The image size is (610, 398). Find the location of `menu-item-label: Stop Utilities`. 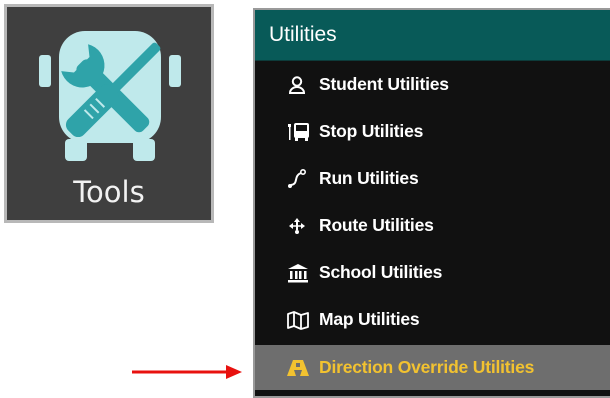

menu-item-label: Stop Utilities is located at coordinates (371, 131).